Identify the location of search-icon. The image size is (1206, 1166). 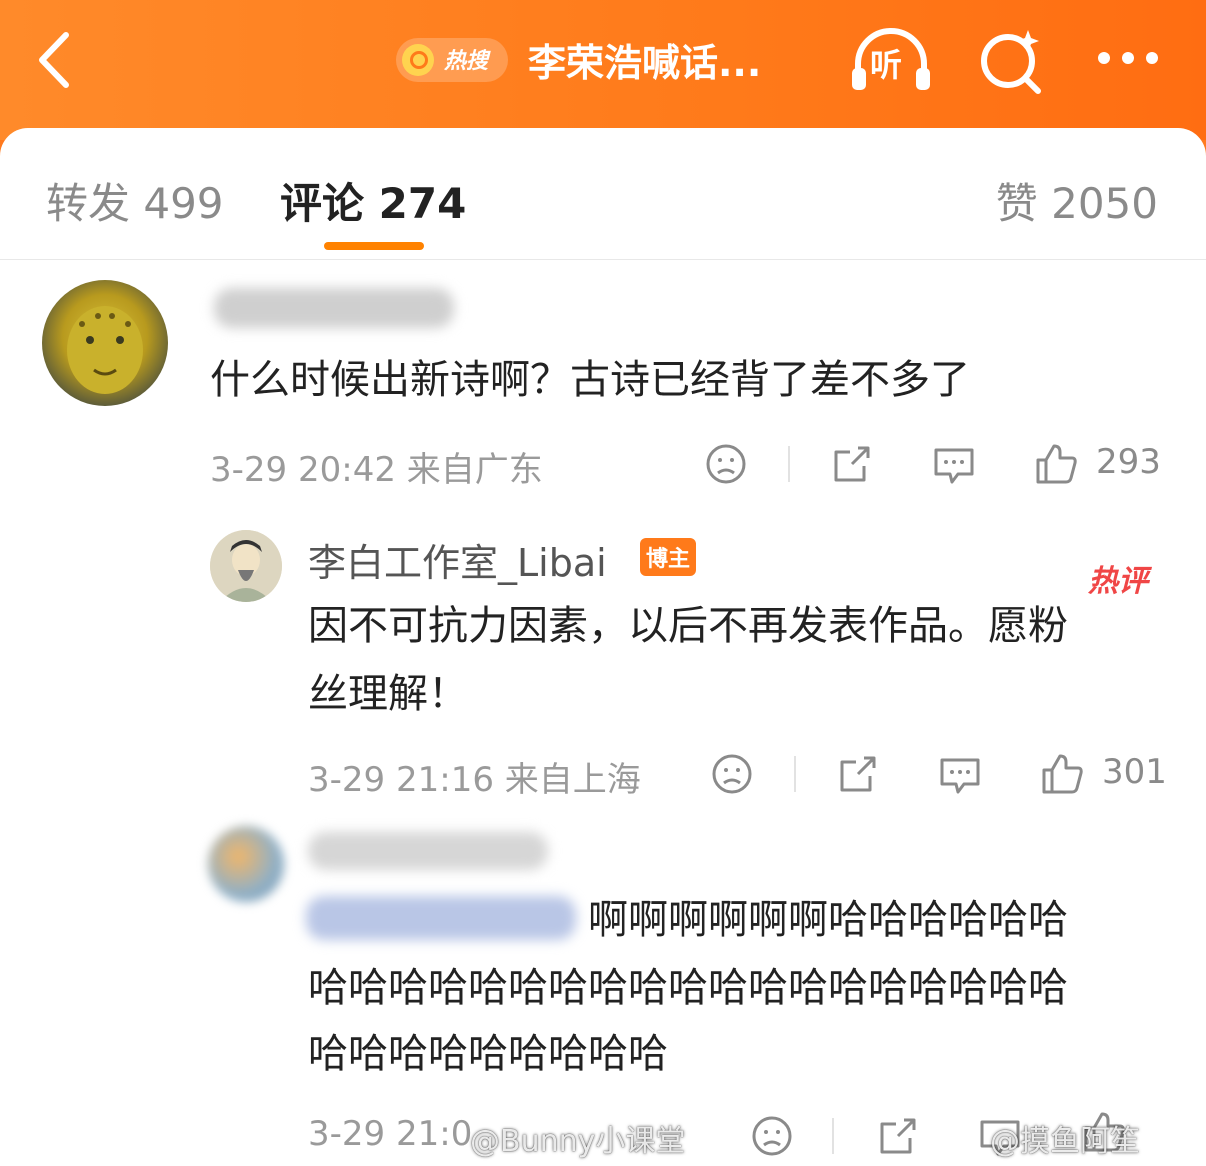
(1011, 62).